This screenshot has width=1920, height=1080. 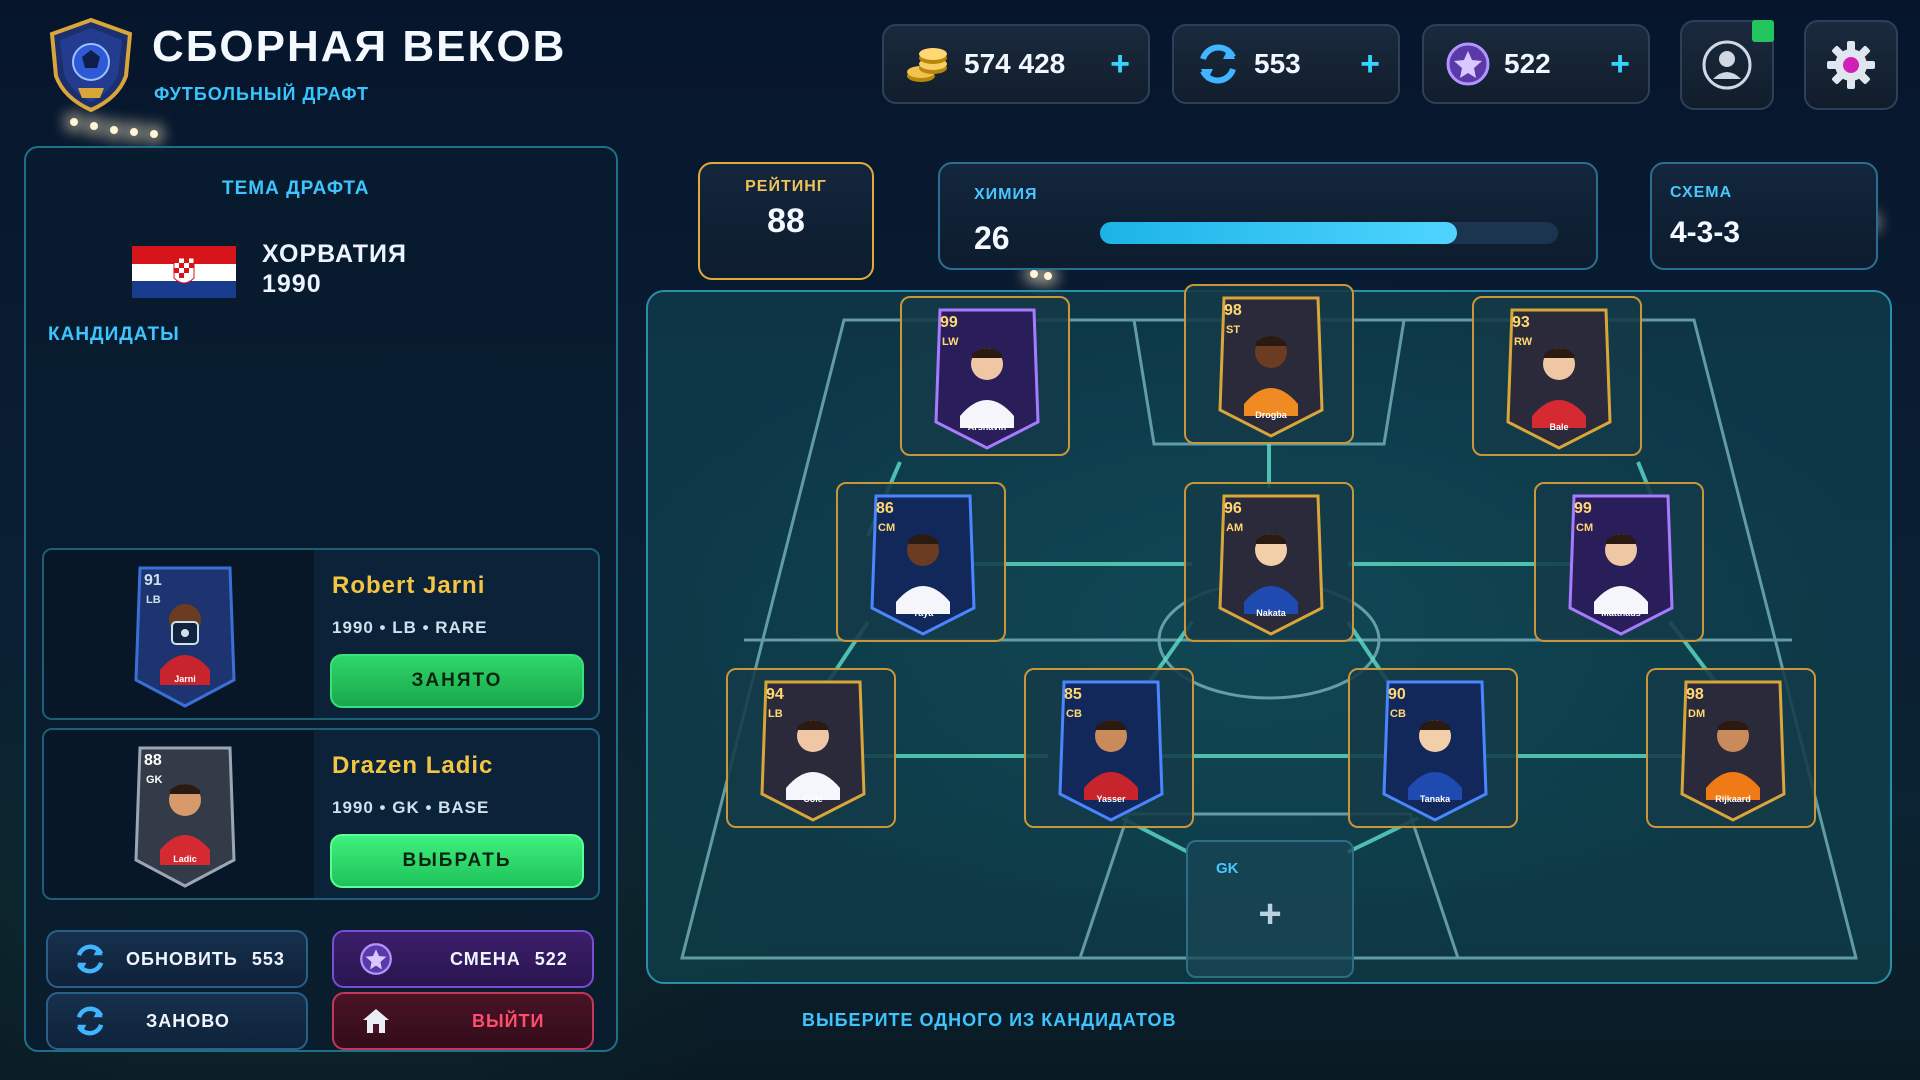 I want to click on add-coins-button: +, so click(x=1120, y=64).